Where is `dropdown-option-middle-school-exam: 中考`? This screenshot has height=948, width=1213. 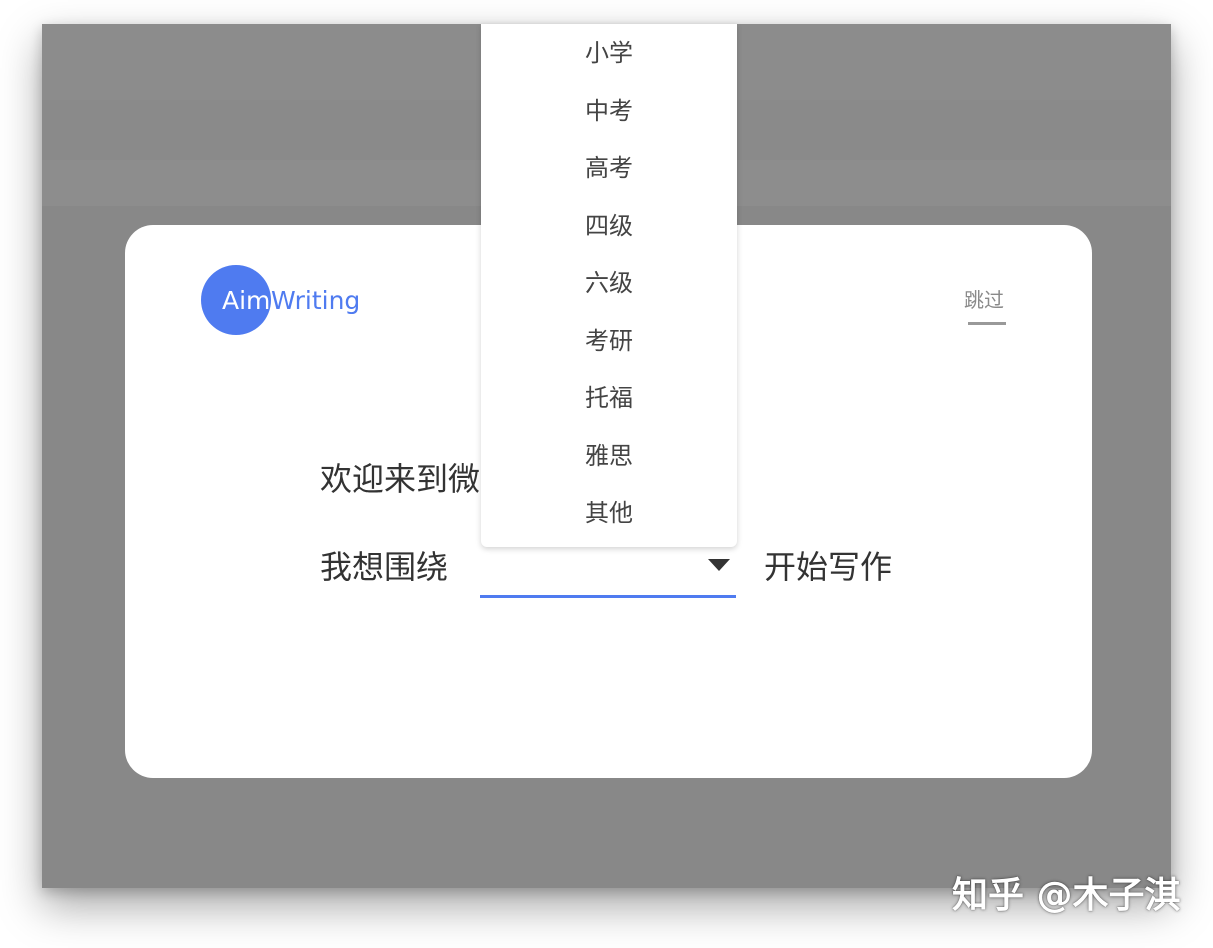
dropdown-option-middle-school-exam: 中考 is located at coordinates (609, 112).